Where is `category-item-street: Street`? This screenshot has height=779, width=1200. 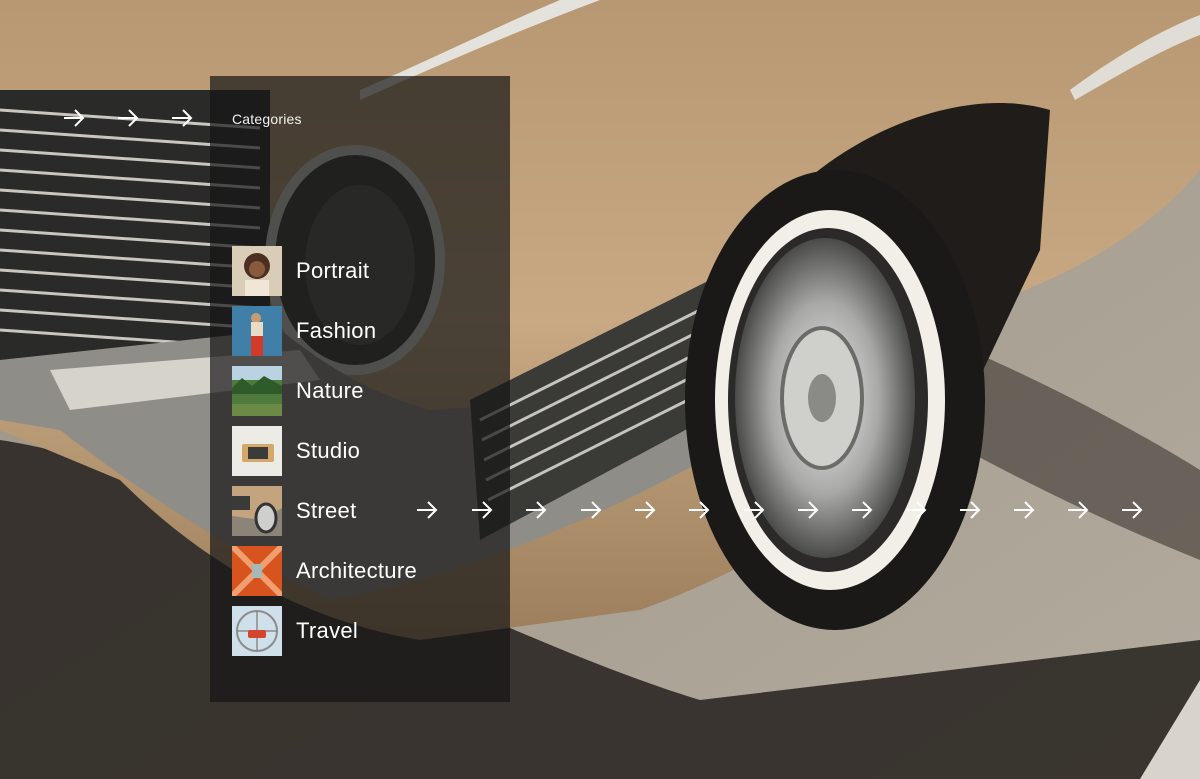
category-item-street: Street is located at coordinates (324, 511).